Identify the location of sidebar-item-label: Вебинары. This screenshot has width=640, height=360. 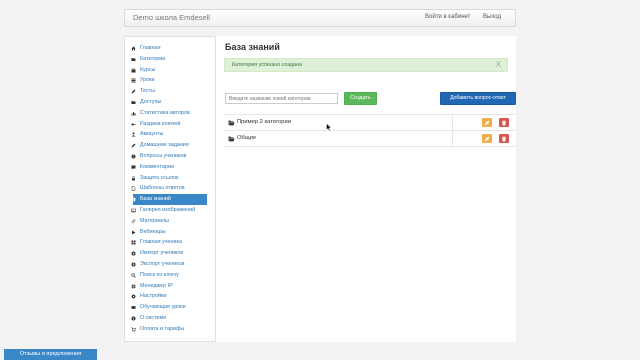
(153, 231).